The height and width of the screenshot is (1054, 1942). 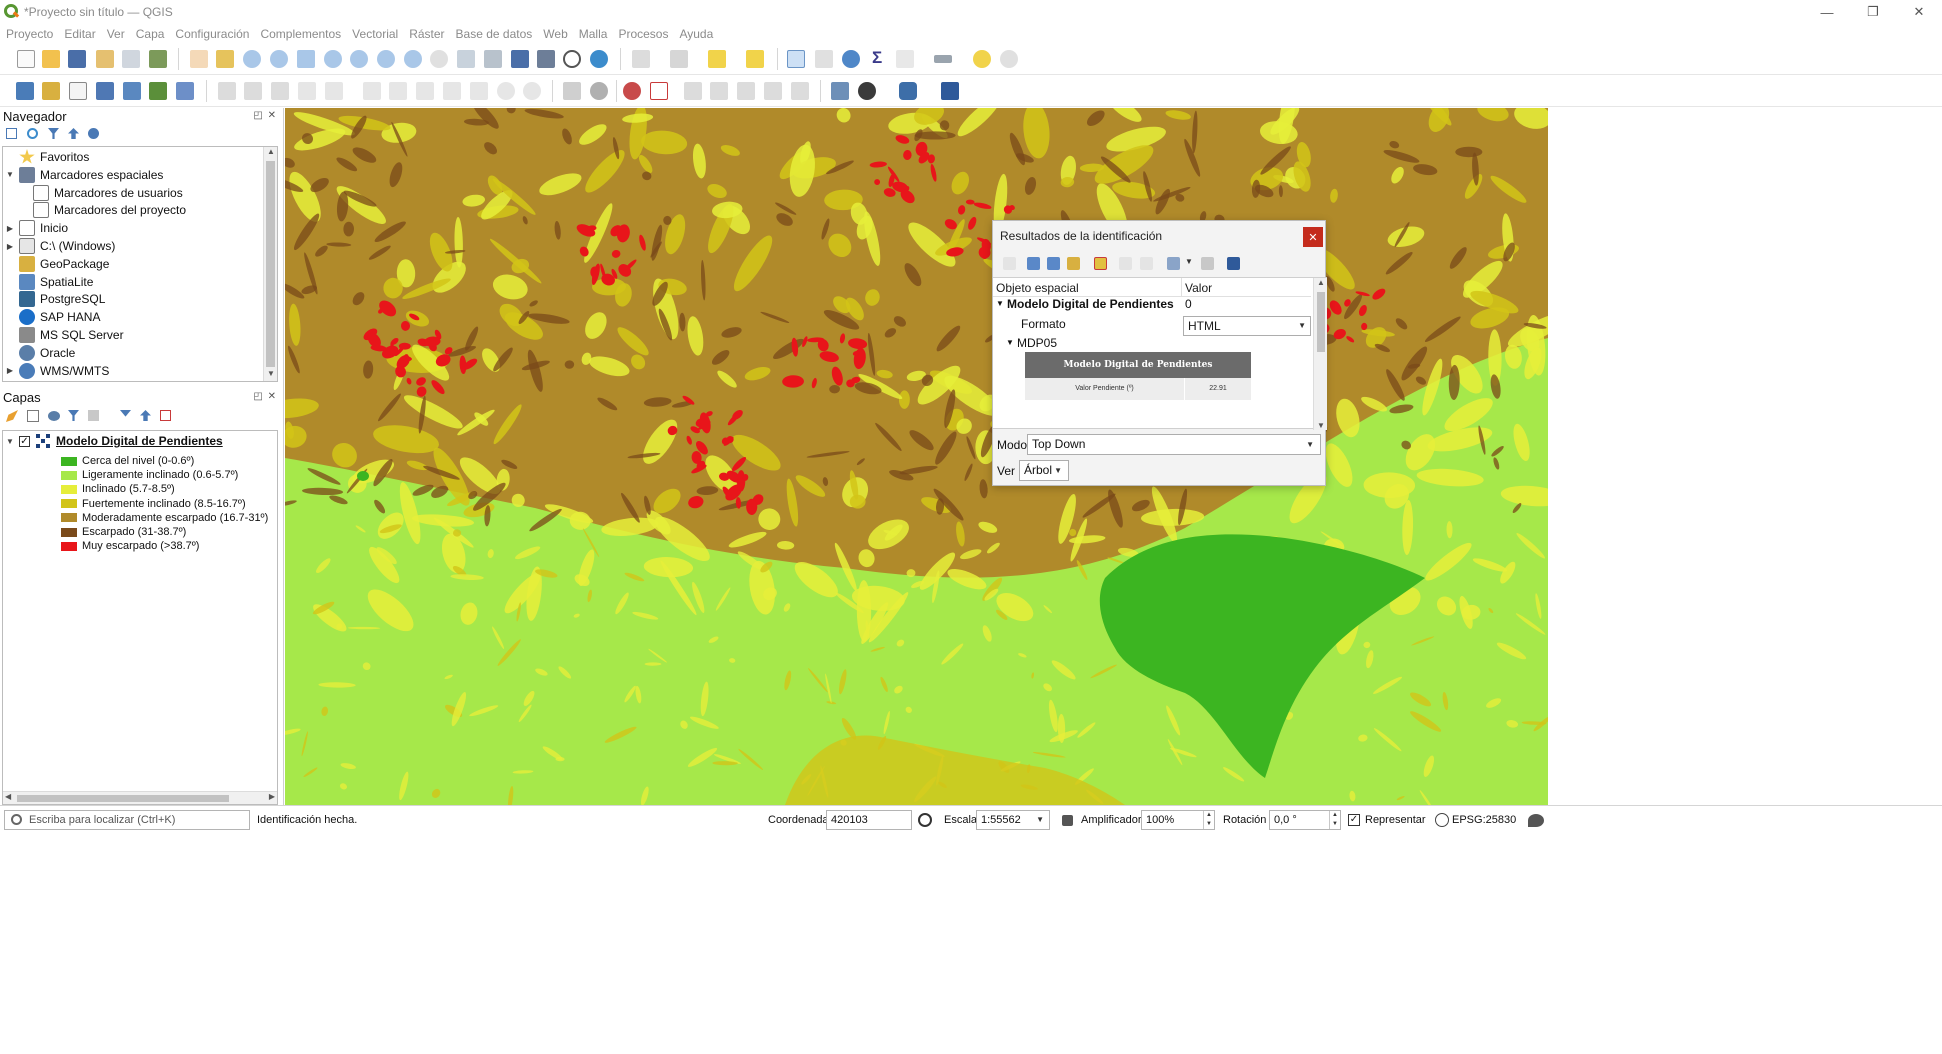 I want to click on navigator-item: ▶ C:\ (Windows), so click(x=60, y=246).